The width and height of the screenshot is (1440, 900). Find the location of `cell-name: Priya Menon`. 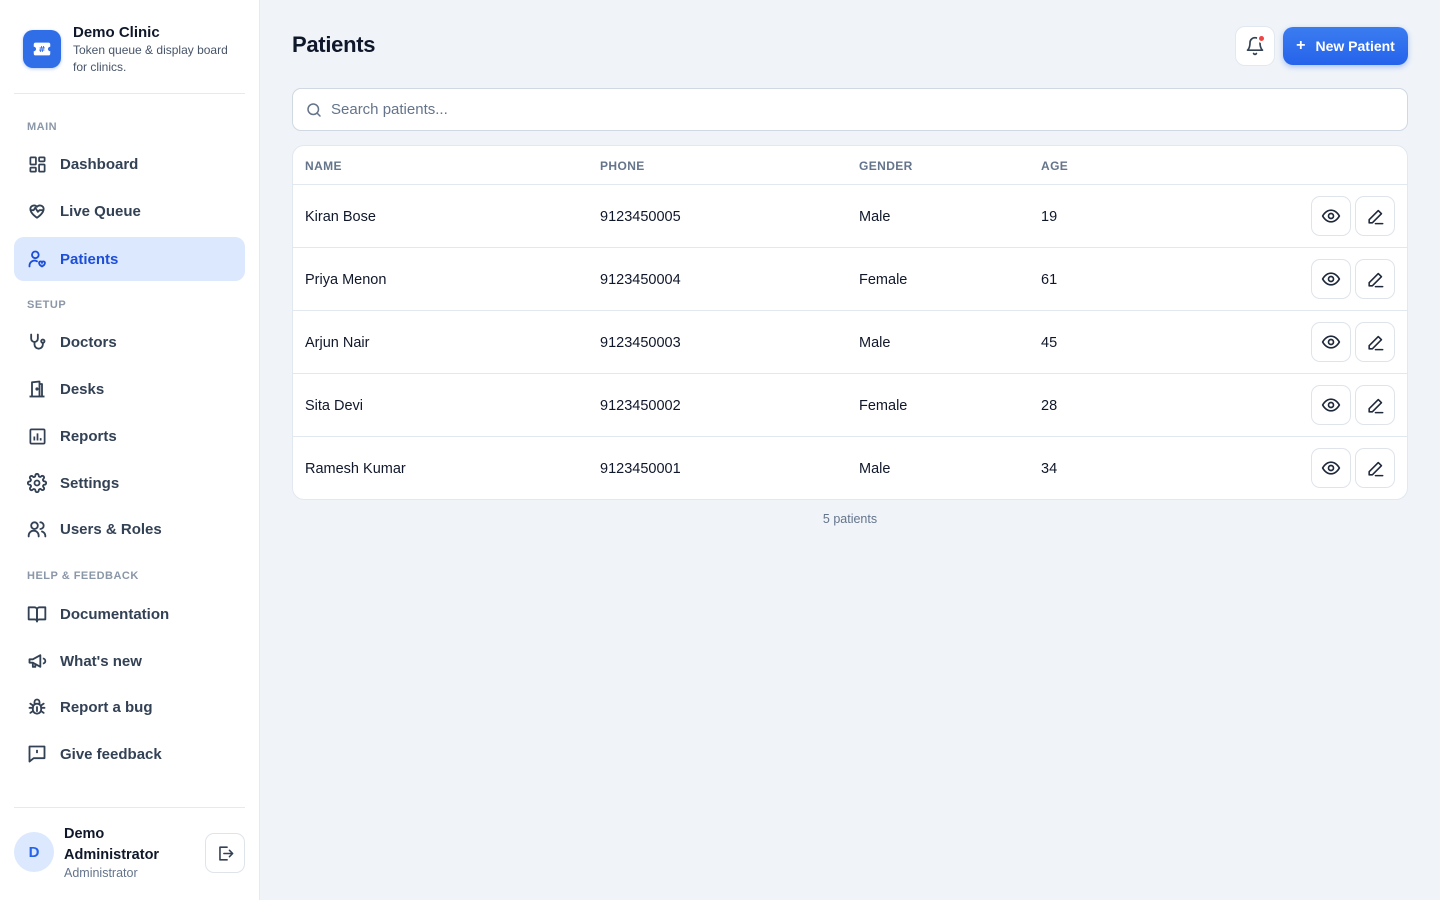

cell-name: Priya Menon is located at coordinates (346, 280).